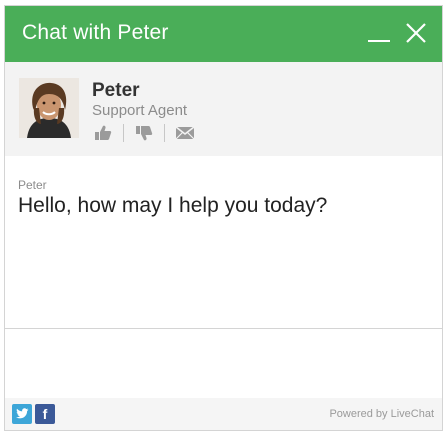 This screenshot has width=447, height=434. What do you see at coordinates (33, 414) in the screenshot?
I see `social-buttons: f` at bounding box center [33, 414].